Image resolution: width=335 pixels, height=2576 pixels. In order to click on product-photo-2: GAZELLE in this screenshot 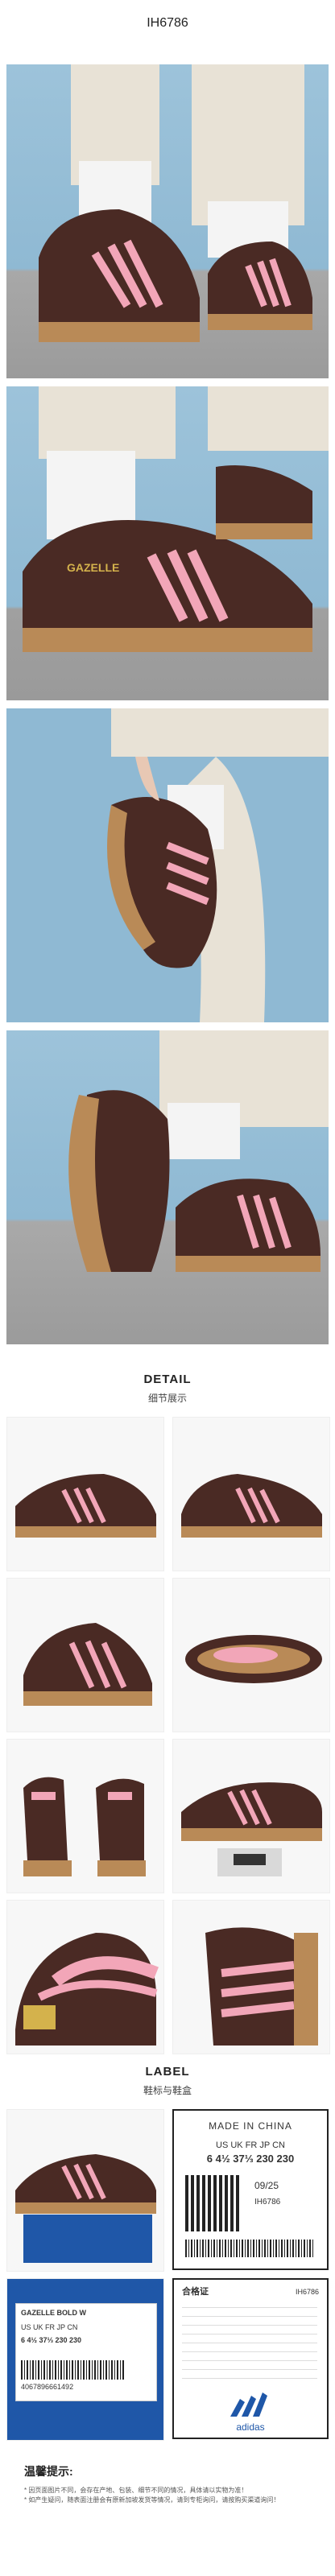, I will do `click(167, 543)`.